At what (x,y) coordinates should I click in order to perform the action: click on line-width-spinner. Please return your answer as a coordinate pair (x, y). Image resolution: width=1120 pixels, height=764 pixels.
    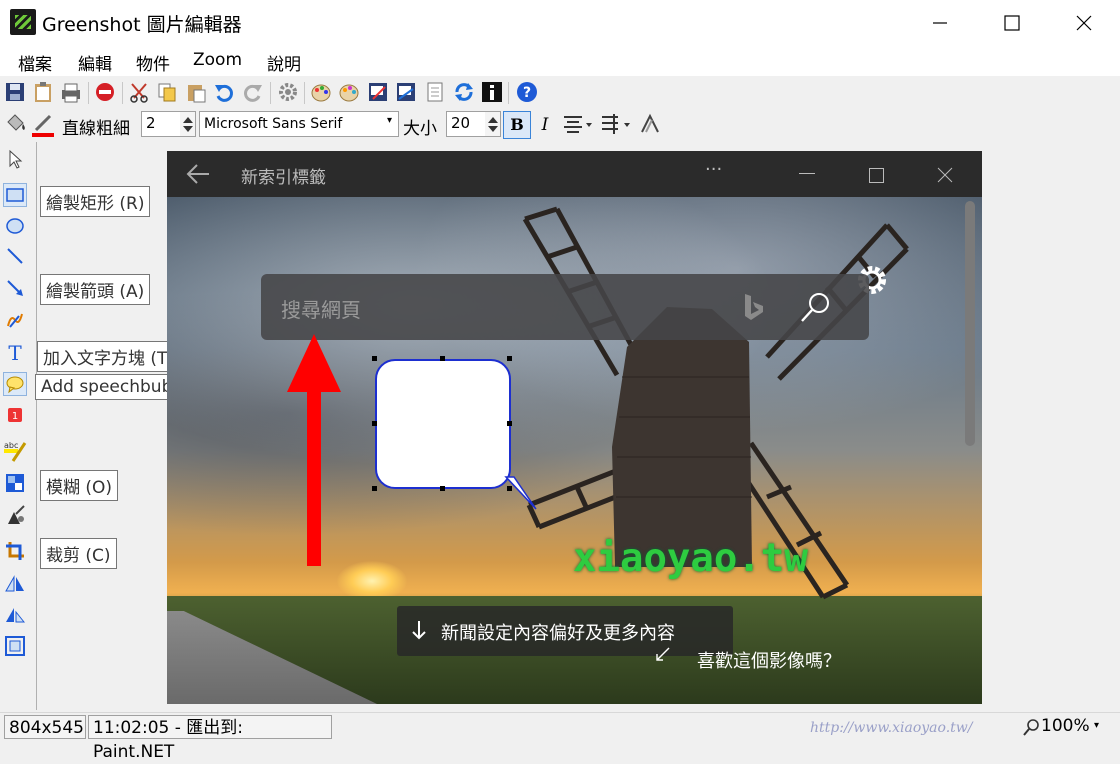
    Looking at the image, I should click on (188, 124).